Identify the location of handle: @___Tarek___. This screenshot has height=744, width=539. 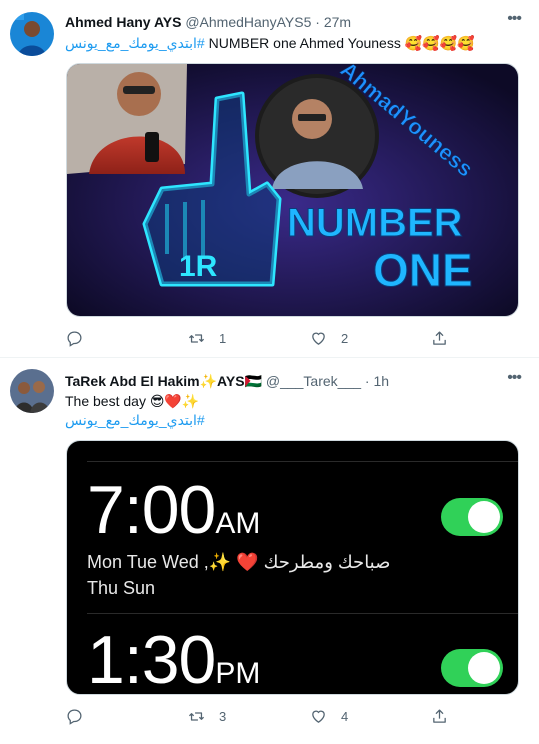
(313, 381).